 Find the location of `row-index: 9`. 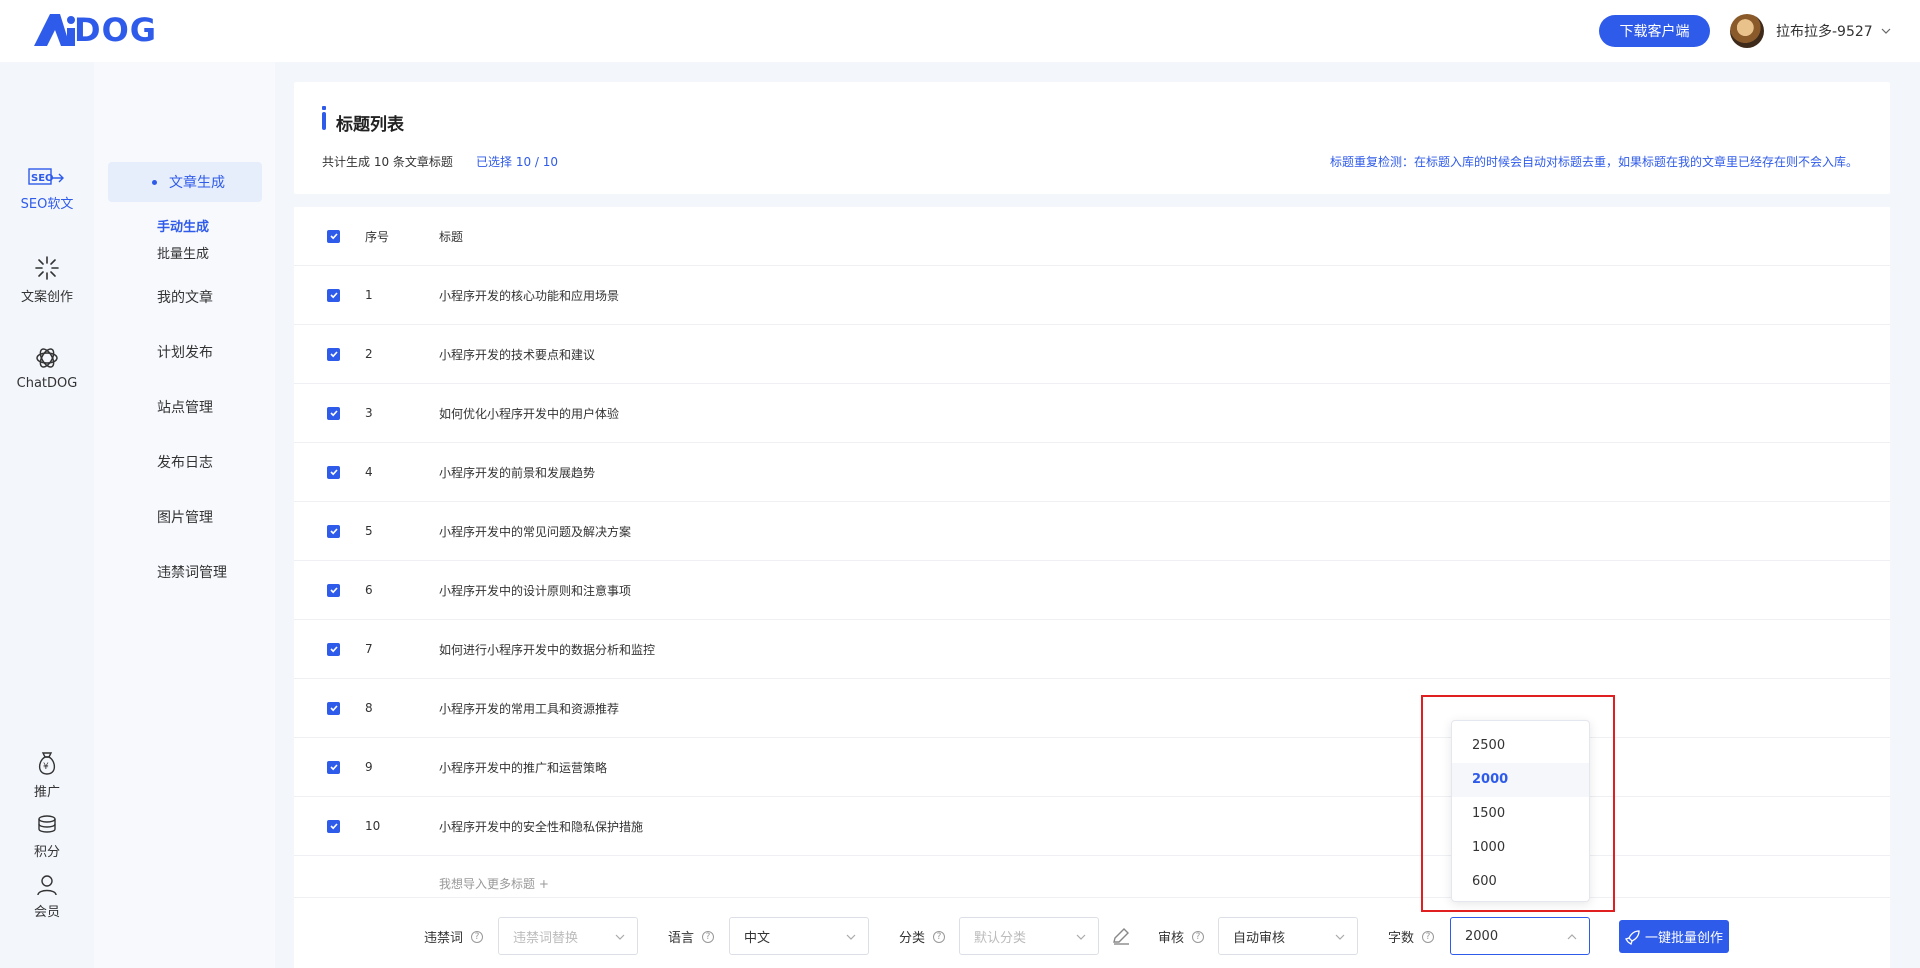

row-index: 9 is located at coordinates (369, 767).